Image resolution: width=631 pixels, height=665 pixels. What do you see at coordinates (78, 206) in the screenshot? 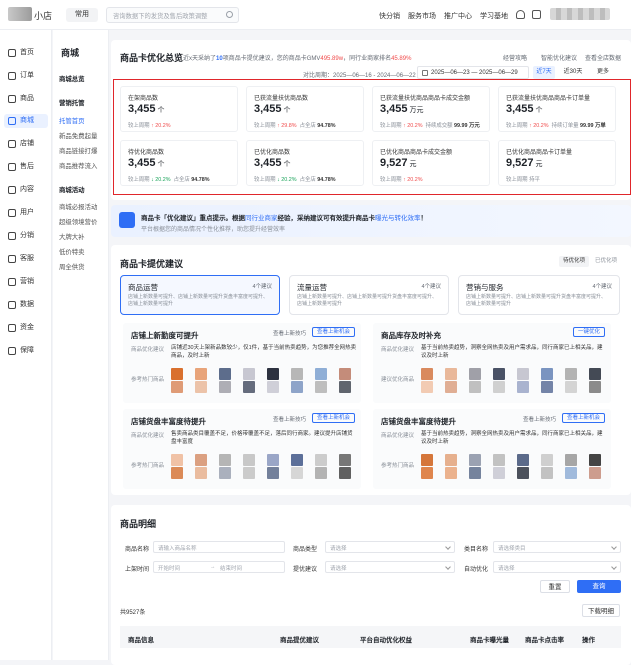
I see `subnav-item-required-activity: 商城必报活动` at bounding box center [78, 206].